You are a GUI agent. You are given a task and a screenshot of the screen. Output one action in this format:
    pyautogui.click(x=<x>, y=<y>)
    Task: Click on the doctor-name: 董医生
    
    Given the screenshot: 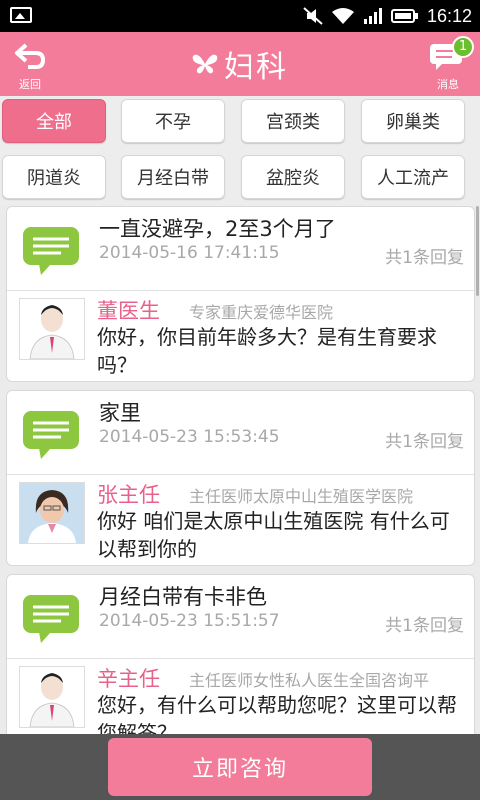 What is the action you would take?
    pyautogui.click(x=128, y=311)
    